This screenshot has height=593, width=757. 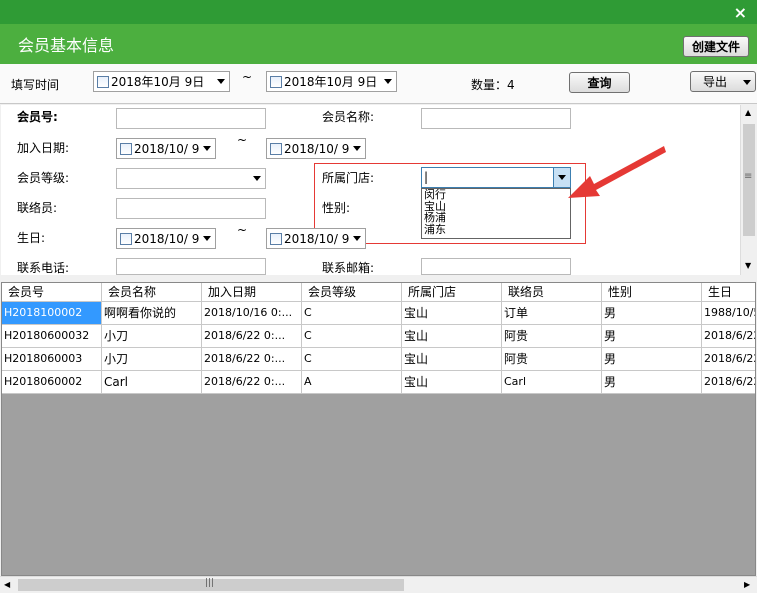 What do you see at coordinates (728, 292) in the screenshot?
I see `column-header: 生日` at bounding box center [728, 292].